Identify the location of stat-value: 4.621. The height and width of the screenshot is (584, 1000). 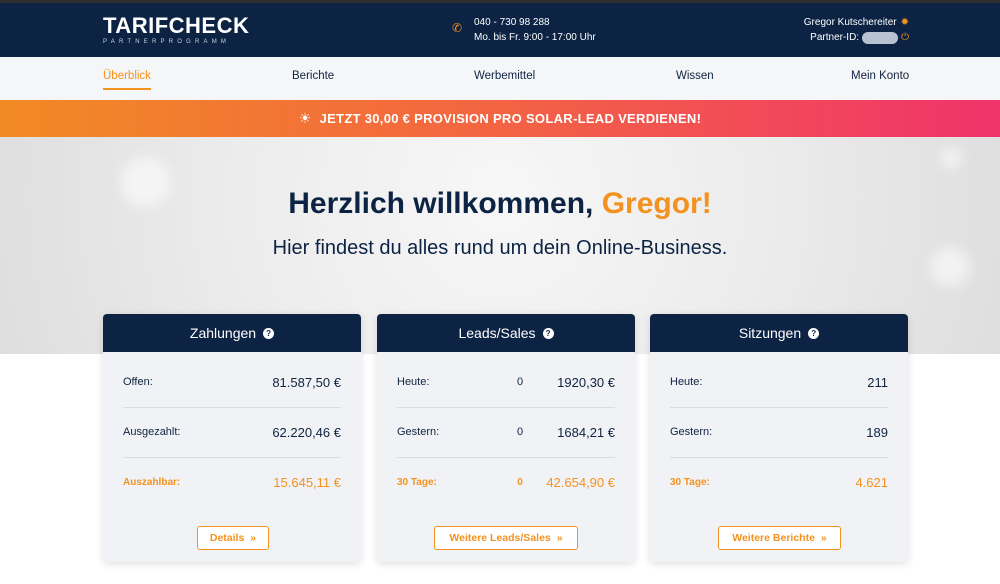
(871, 482).